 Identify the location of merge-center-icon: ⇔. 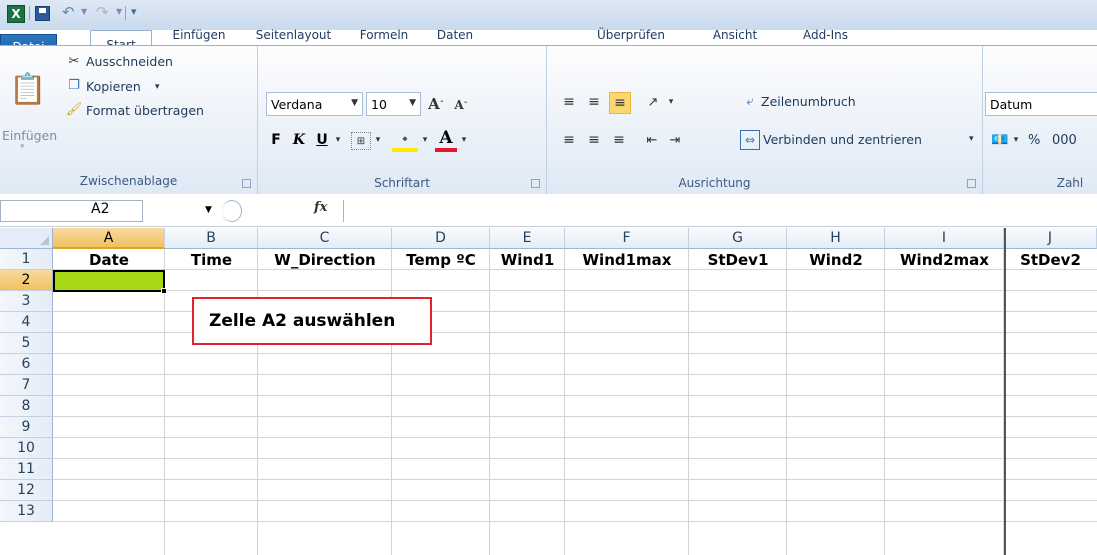
(750, 140).